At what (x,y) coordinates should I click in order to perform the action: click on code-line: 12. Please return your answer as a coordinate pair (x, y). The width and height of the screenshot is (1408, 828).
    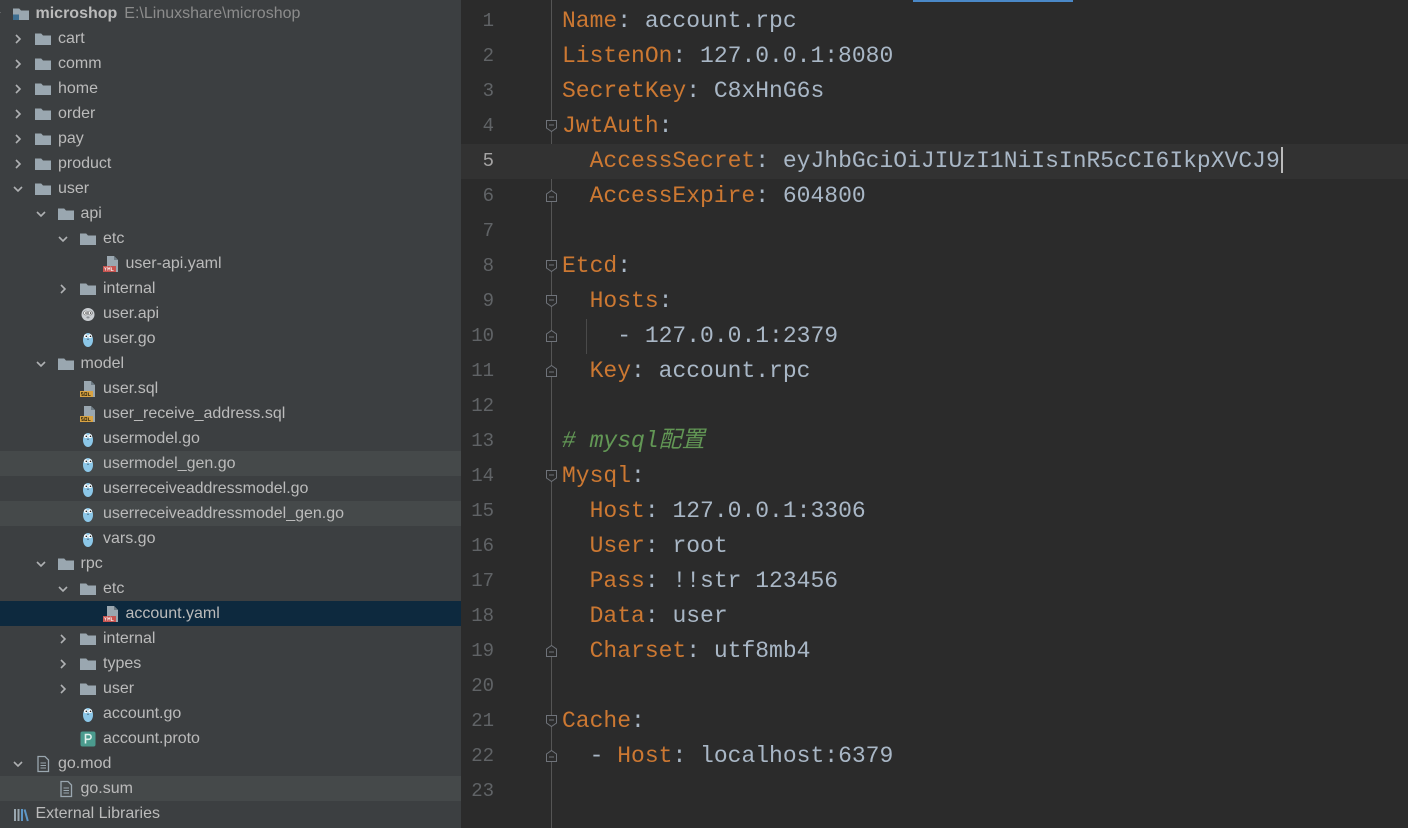
    Looking at the image, I should click on (934, 406).